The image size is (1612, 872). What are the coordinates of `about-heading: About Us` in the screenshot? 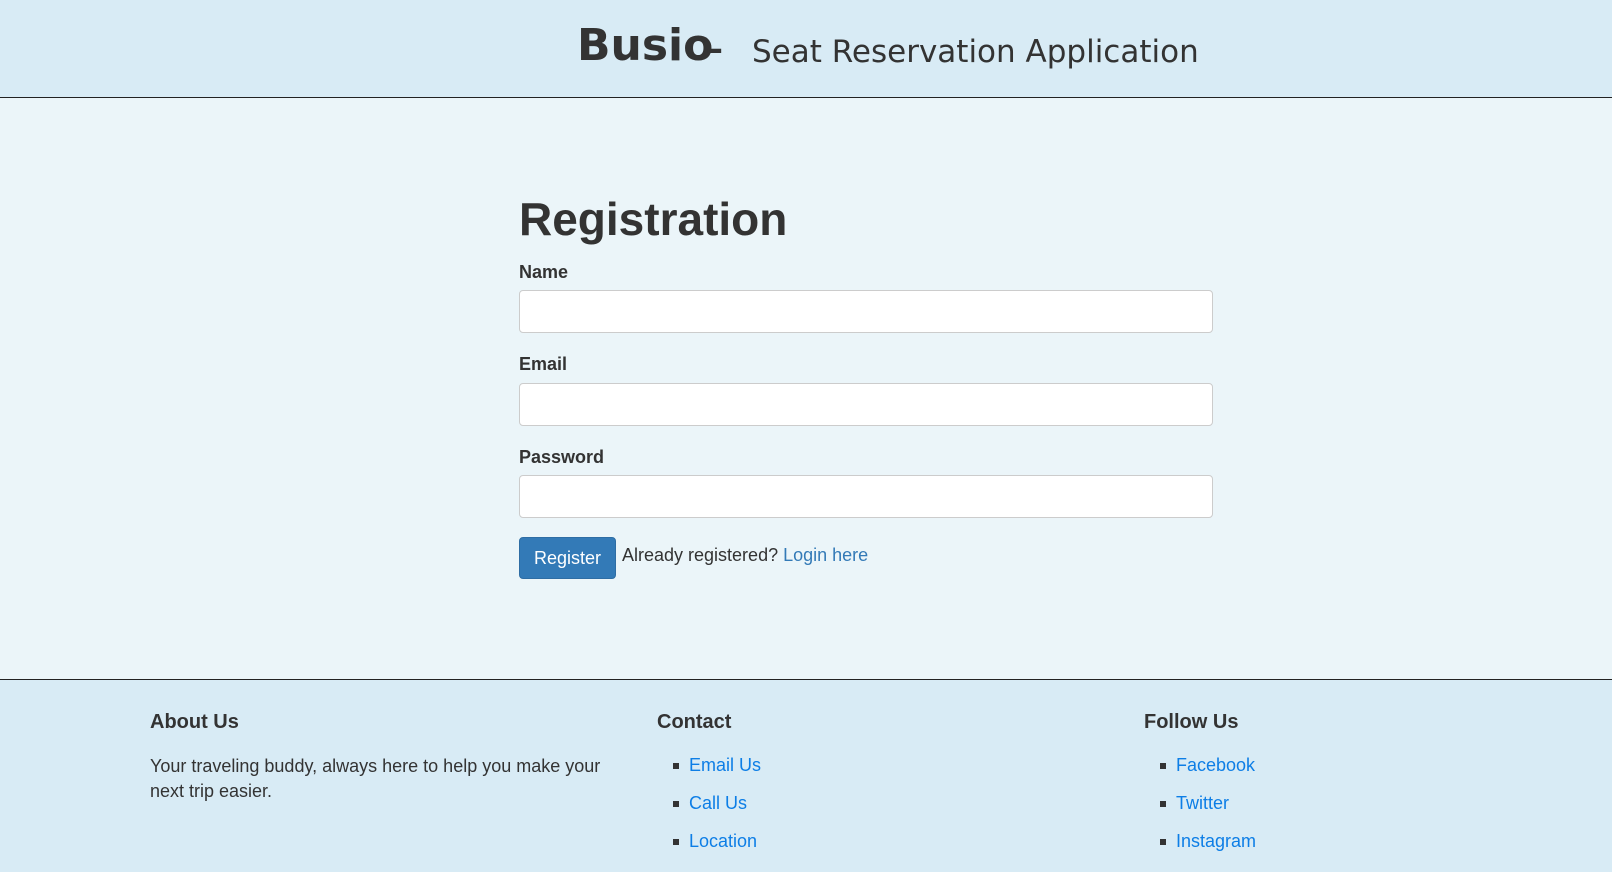 It's located at (194, 722).